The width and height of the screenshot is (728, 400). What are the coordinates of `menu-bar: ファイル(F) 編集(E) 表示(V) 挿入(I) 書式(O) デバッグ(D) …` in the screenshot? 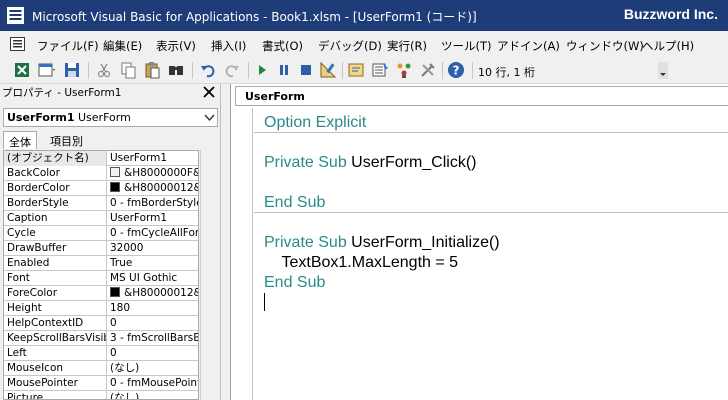 It's located at (364, 44).